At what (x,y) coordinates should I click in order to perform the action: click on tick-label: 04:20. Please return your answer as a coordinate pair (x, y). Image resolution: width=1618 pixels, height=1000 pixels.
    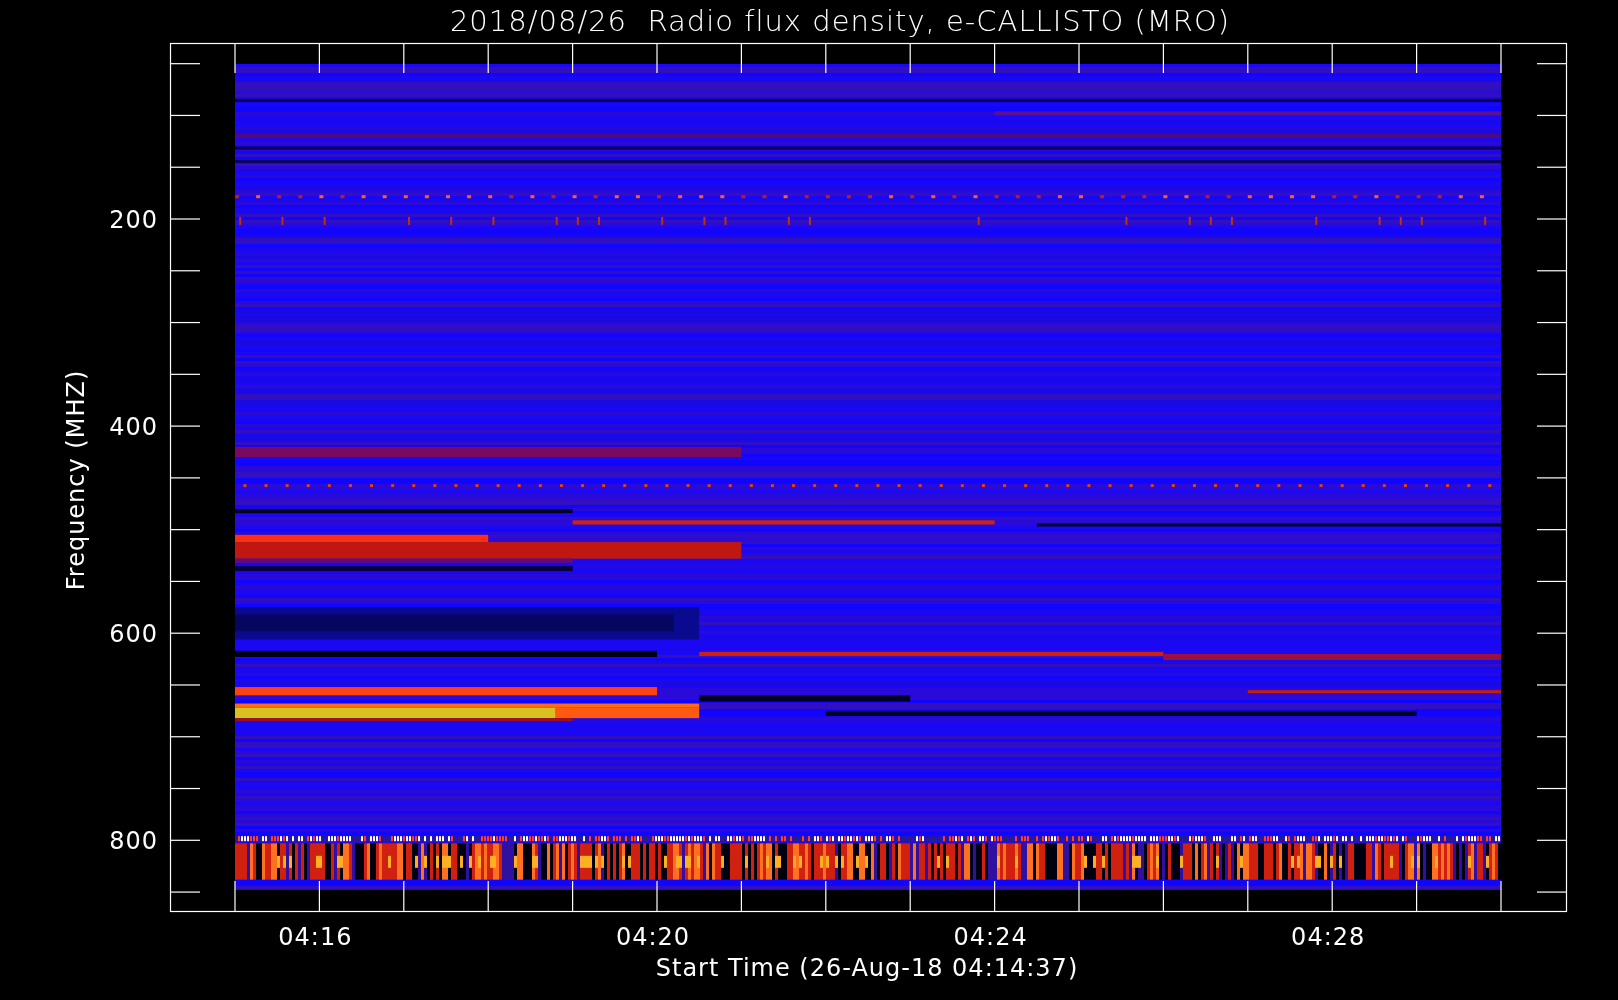
    Looking at the image, I should click on (653, 937).